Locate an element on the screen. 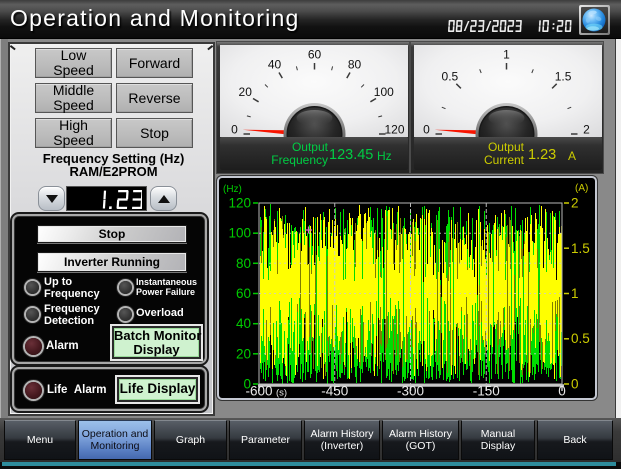 This screenshot has height=469, width=621. svg-text: -600 is located at coordinates (258, 391).